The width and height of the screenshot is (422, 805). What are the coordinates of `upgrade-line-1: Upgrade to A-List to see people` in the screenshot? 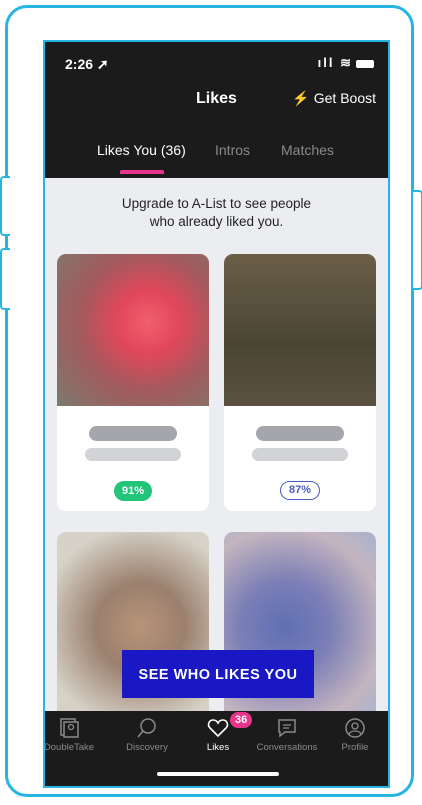 It's located at (216, 203).